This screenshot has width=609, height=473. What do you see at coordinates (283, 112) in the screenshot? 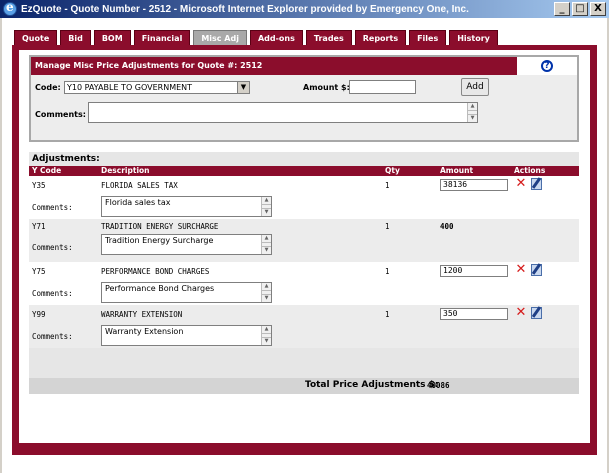
I see `comments-textarea: ▲ ▼` at bounding box center [283, 112].